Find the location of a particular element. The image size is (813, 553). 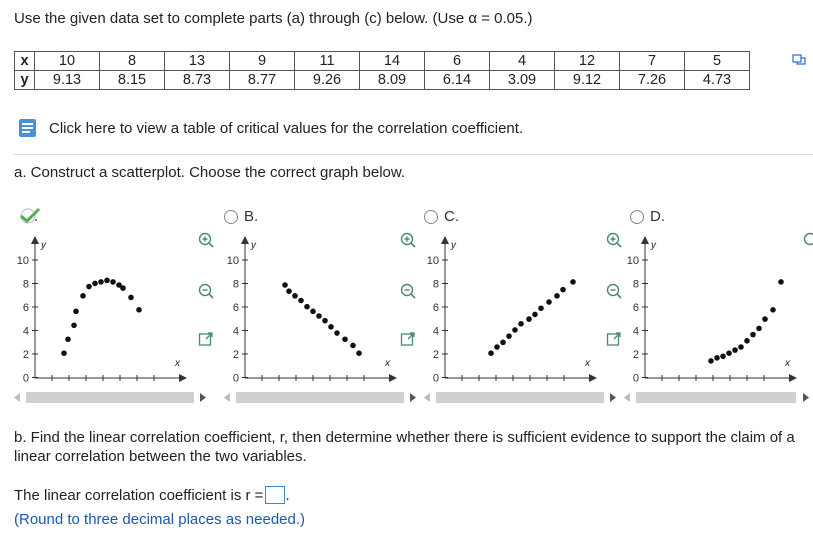

y-cell: 4.73 is located at coordinates (717, 80).